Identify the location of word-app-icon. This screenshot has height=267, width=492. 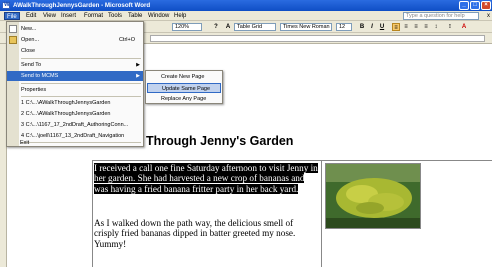
(6, 5).